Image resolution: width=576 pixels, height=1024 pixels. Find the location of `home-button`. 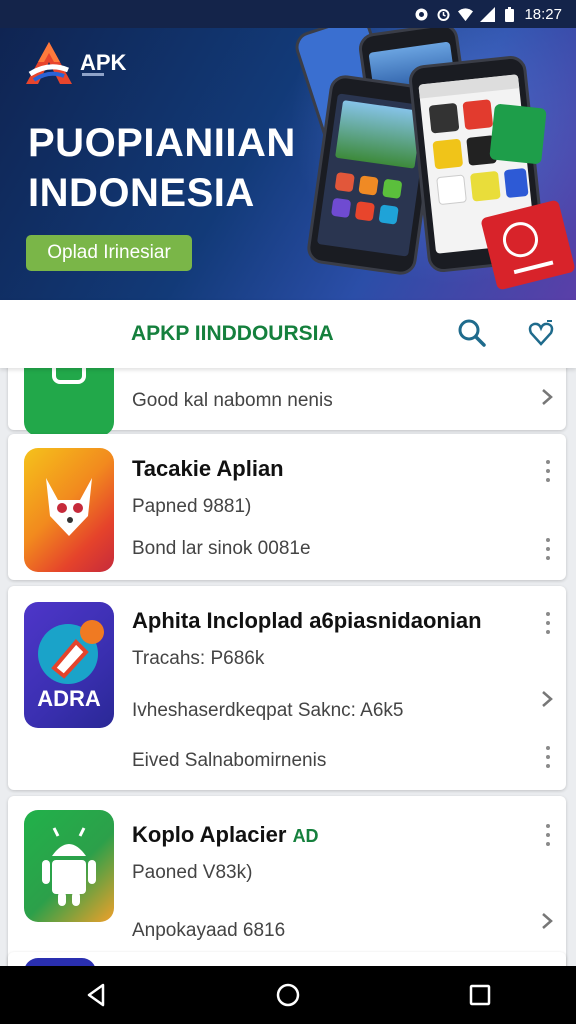

home-button is located at coordinates (288, 995).